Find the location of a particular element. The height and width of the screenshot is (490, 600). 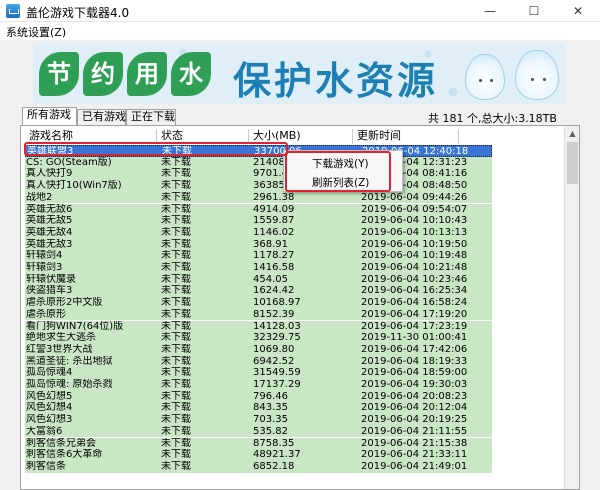

cell-game-name: 刺客信条6大革命 is located at coordinates (64, 455).